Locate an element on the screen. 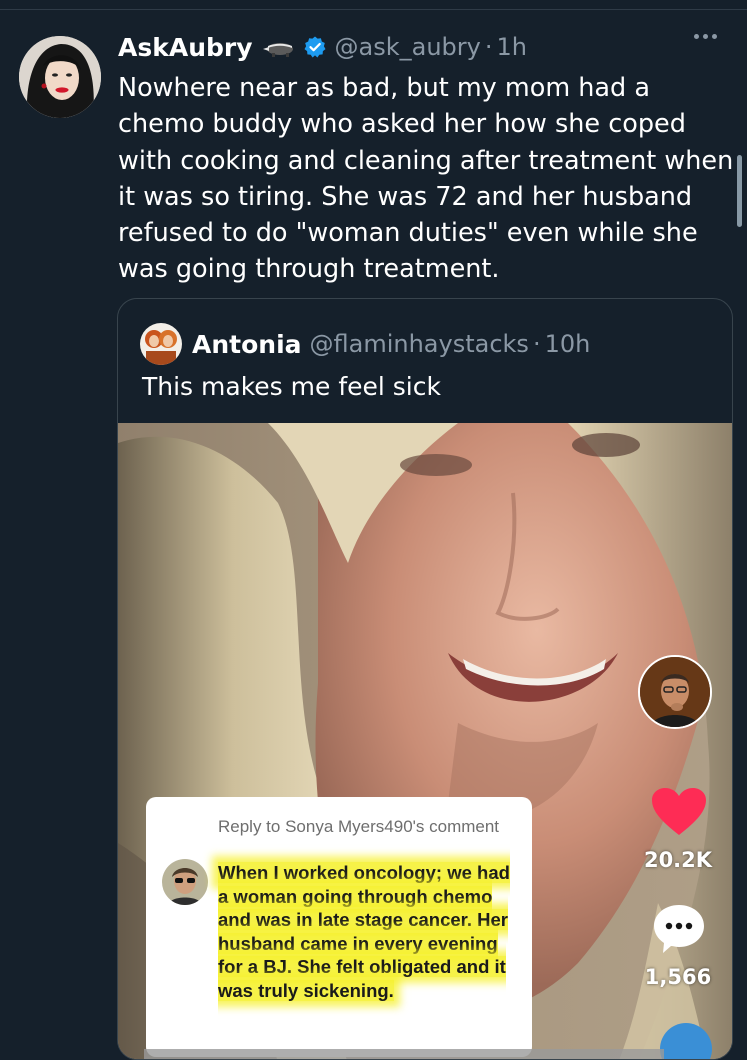 The width and height of the screenshot is (747, 1060). scrollbar is located at coordinates (739, 191).